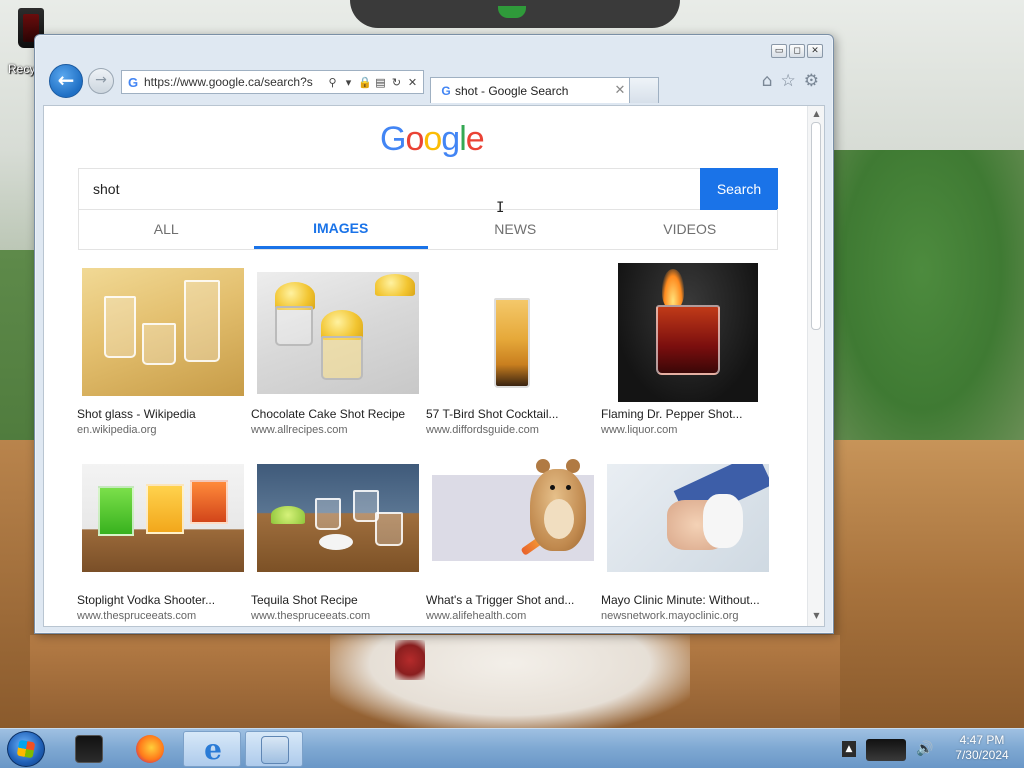 This screenshot has width=1024, height=768. I want to click on background-grass, so click(922, 300).